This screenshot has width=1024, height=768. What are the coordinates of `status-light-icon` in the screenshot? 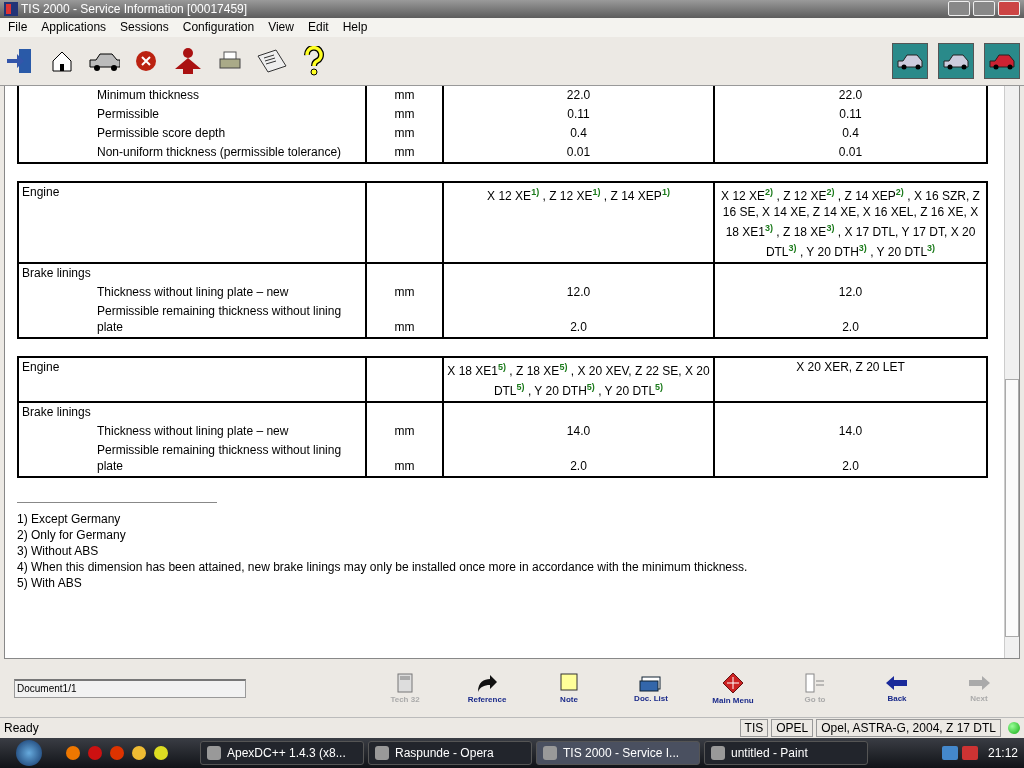 It's located at (1014, 728).